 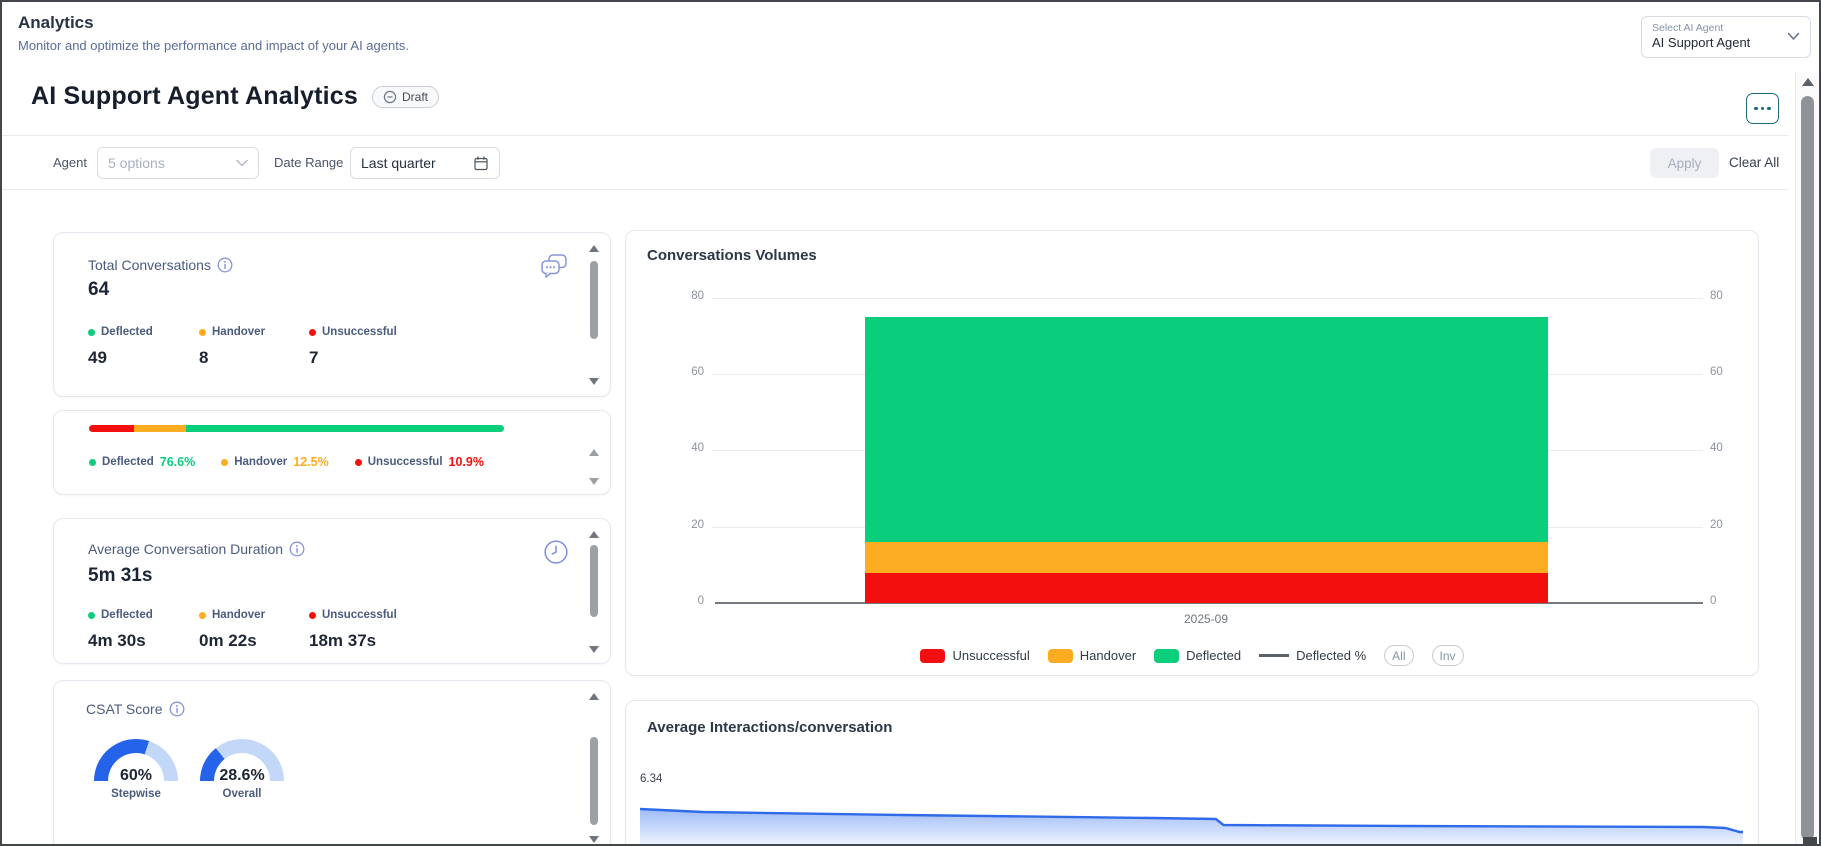 I want to click on more-options-button, so click(x=1762, y=108).